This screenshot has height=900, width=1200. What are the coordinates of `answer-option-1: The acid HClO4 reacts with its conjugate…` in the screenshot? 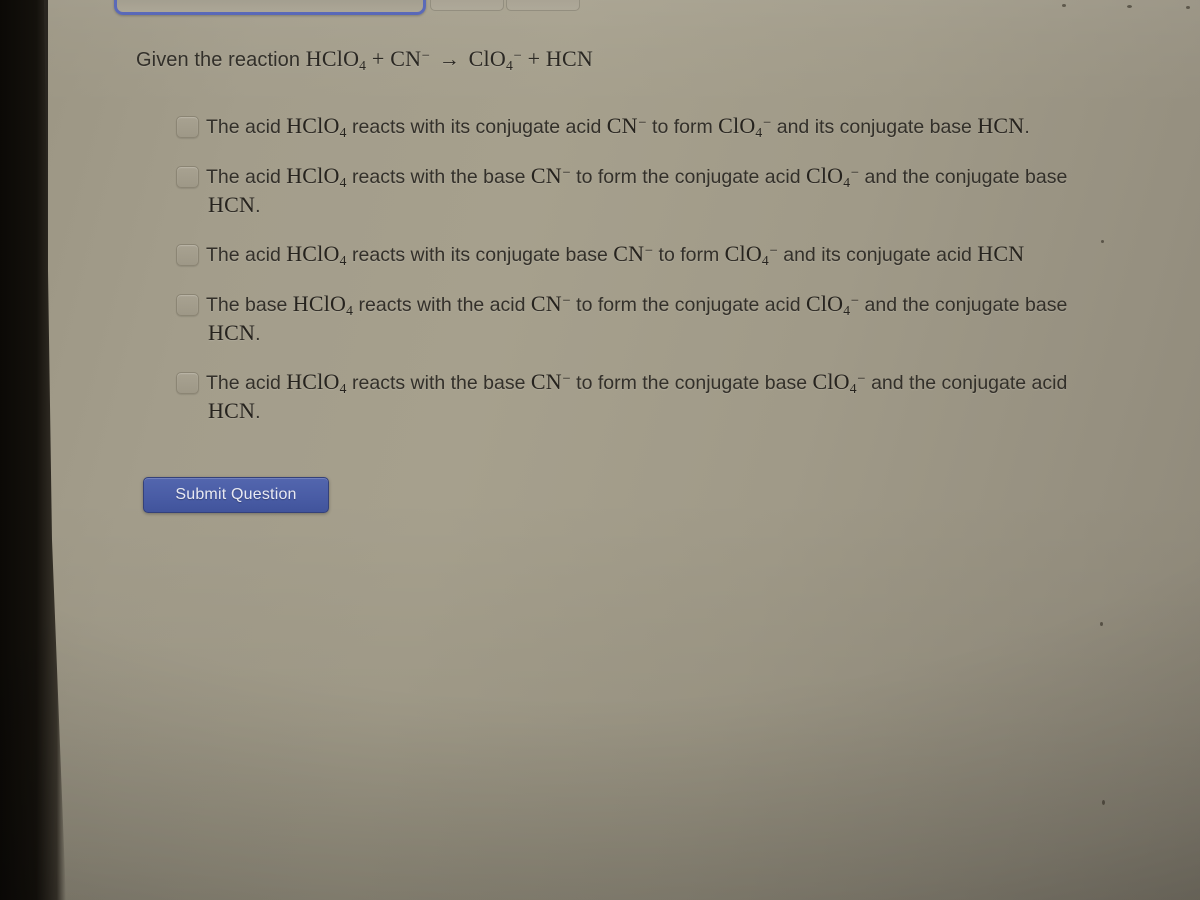 It's located at (671, 126).